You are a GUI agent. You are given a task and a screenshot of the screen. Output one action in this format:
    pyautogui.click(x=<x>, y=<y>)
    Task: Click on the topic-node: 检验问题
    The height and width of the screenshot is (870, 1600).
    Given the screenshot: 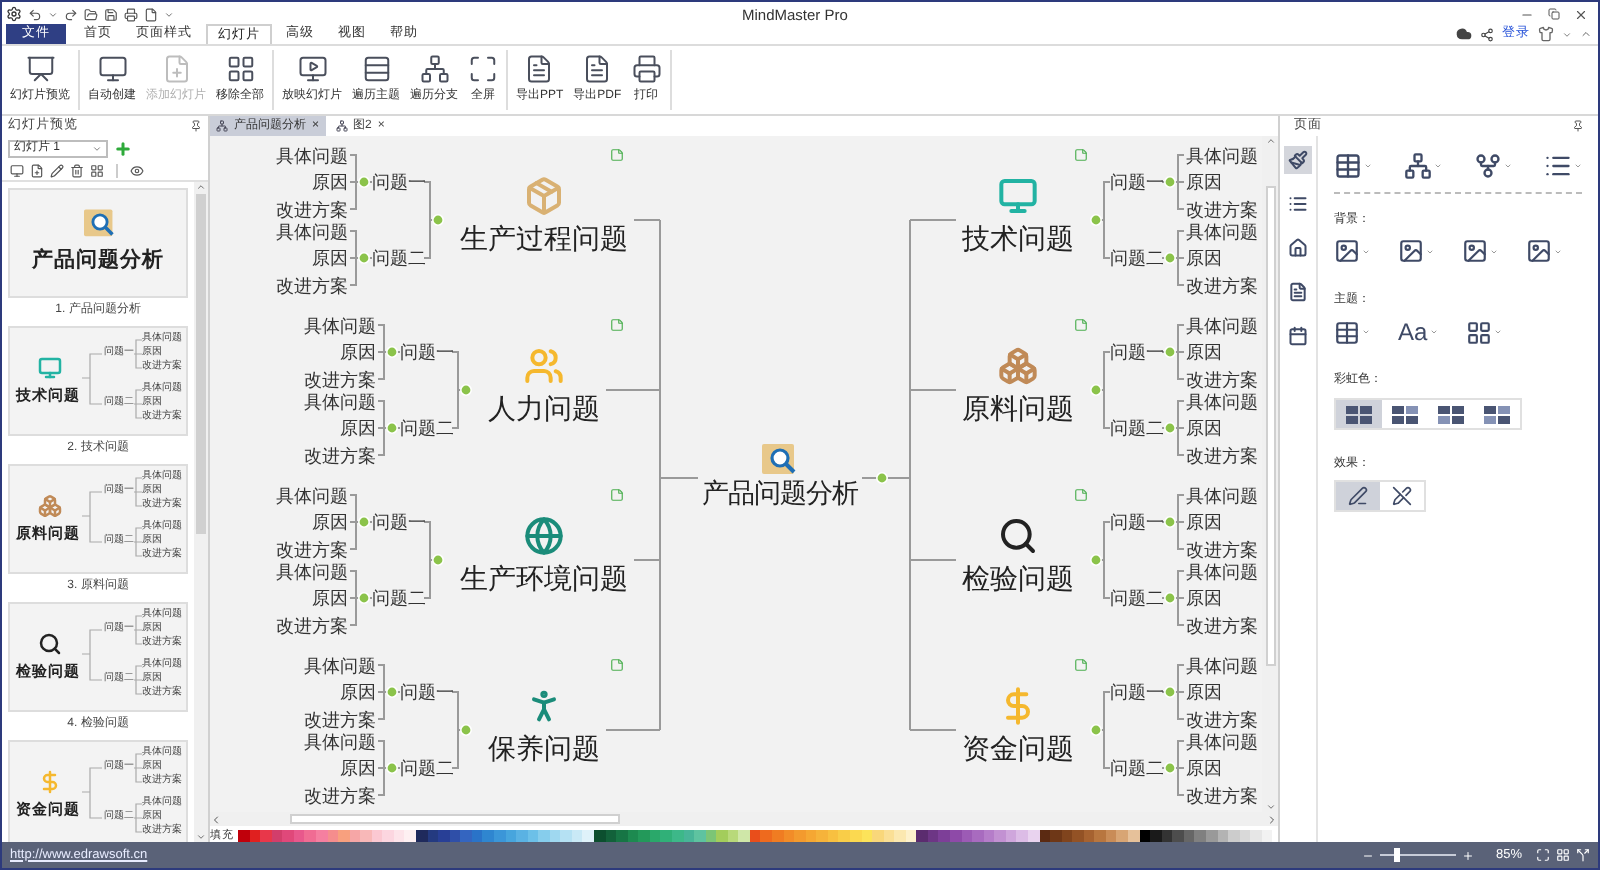 What is the action you would take?
    pyautogui.click(x=1018, y=580)
    